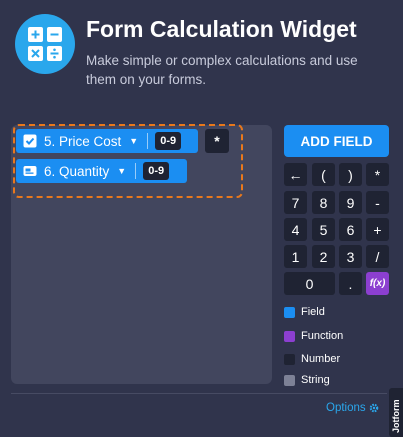 This screenshot has height=437, width=403. What do you see at coordinates (45, 44) in the screenshot?
I see `calculator-icon` at bounding box center [45, 44].